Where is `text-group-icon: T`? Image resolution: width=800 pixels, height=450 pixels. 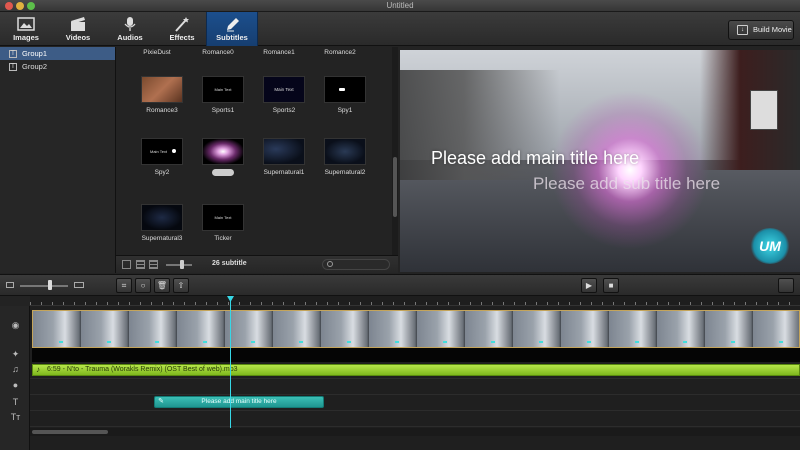
text-group-icon: T is located at coordinates (13, 67).